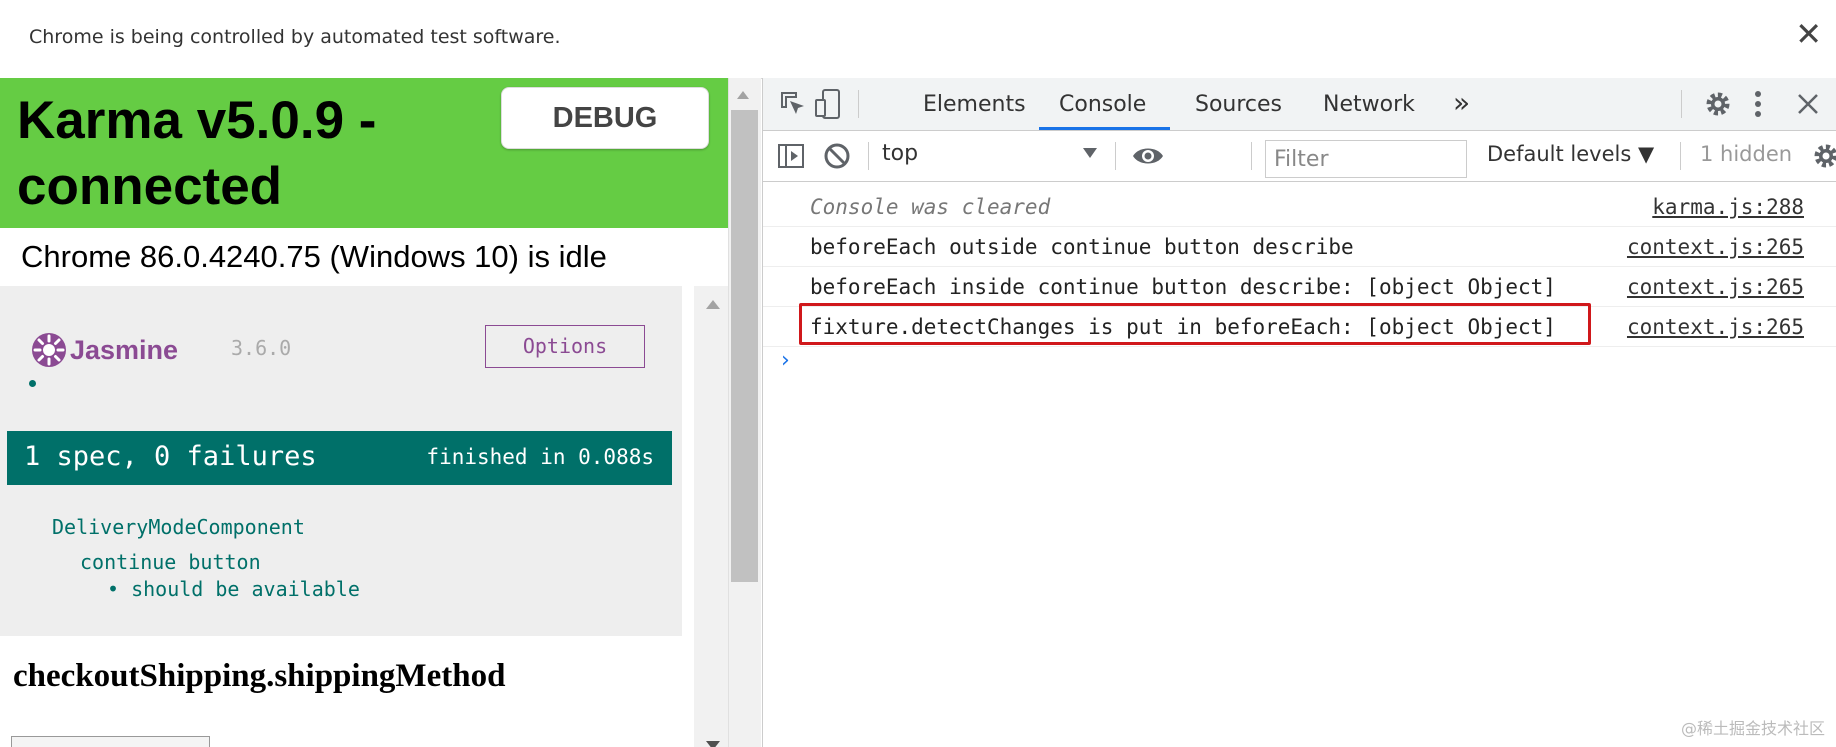  I want to click on spec-link: • should be available, so click(233, 589).